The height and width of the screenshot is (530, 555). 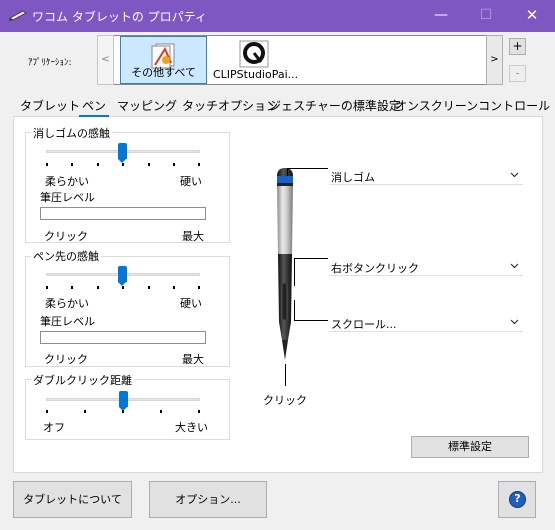 I want to click on remove-application-button: -, so click(x=517, y=73).